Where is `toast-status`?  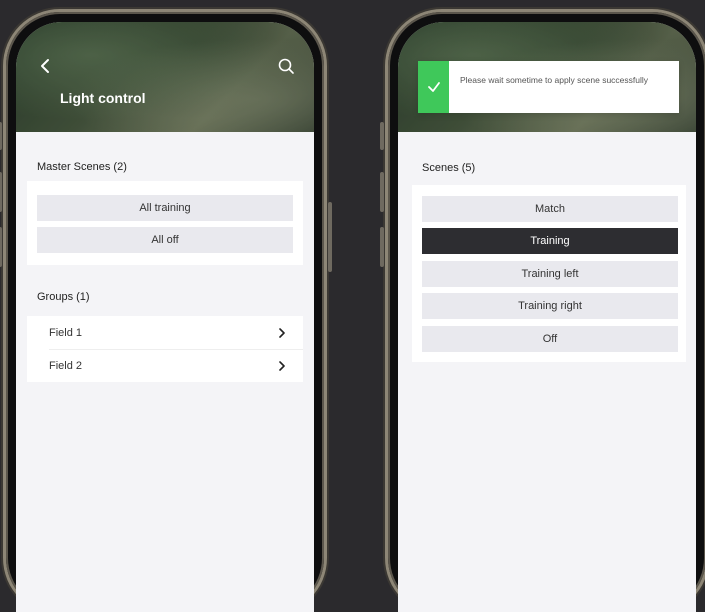
toast-status is located at coordinates (433, 87).